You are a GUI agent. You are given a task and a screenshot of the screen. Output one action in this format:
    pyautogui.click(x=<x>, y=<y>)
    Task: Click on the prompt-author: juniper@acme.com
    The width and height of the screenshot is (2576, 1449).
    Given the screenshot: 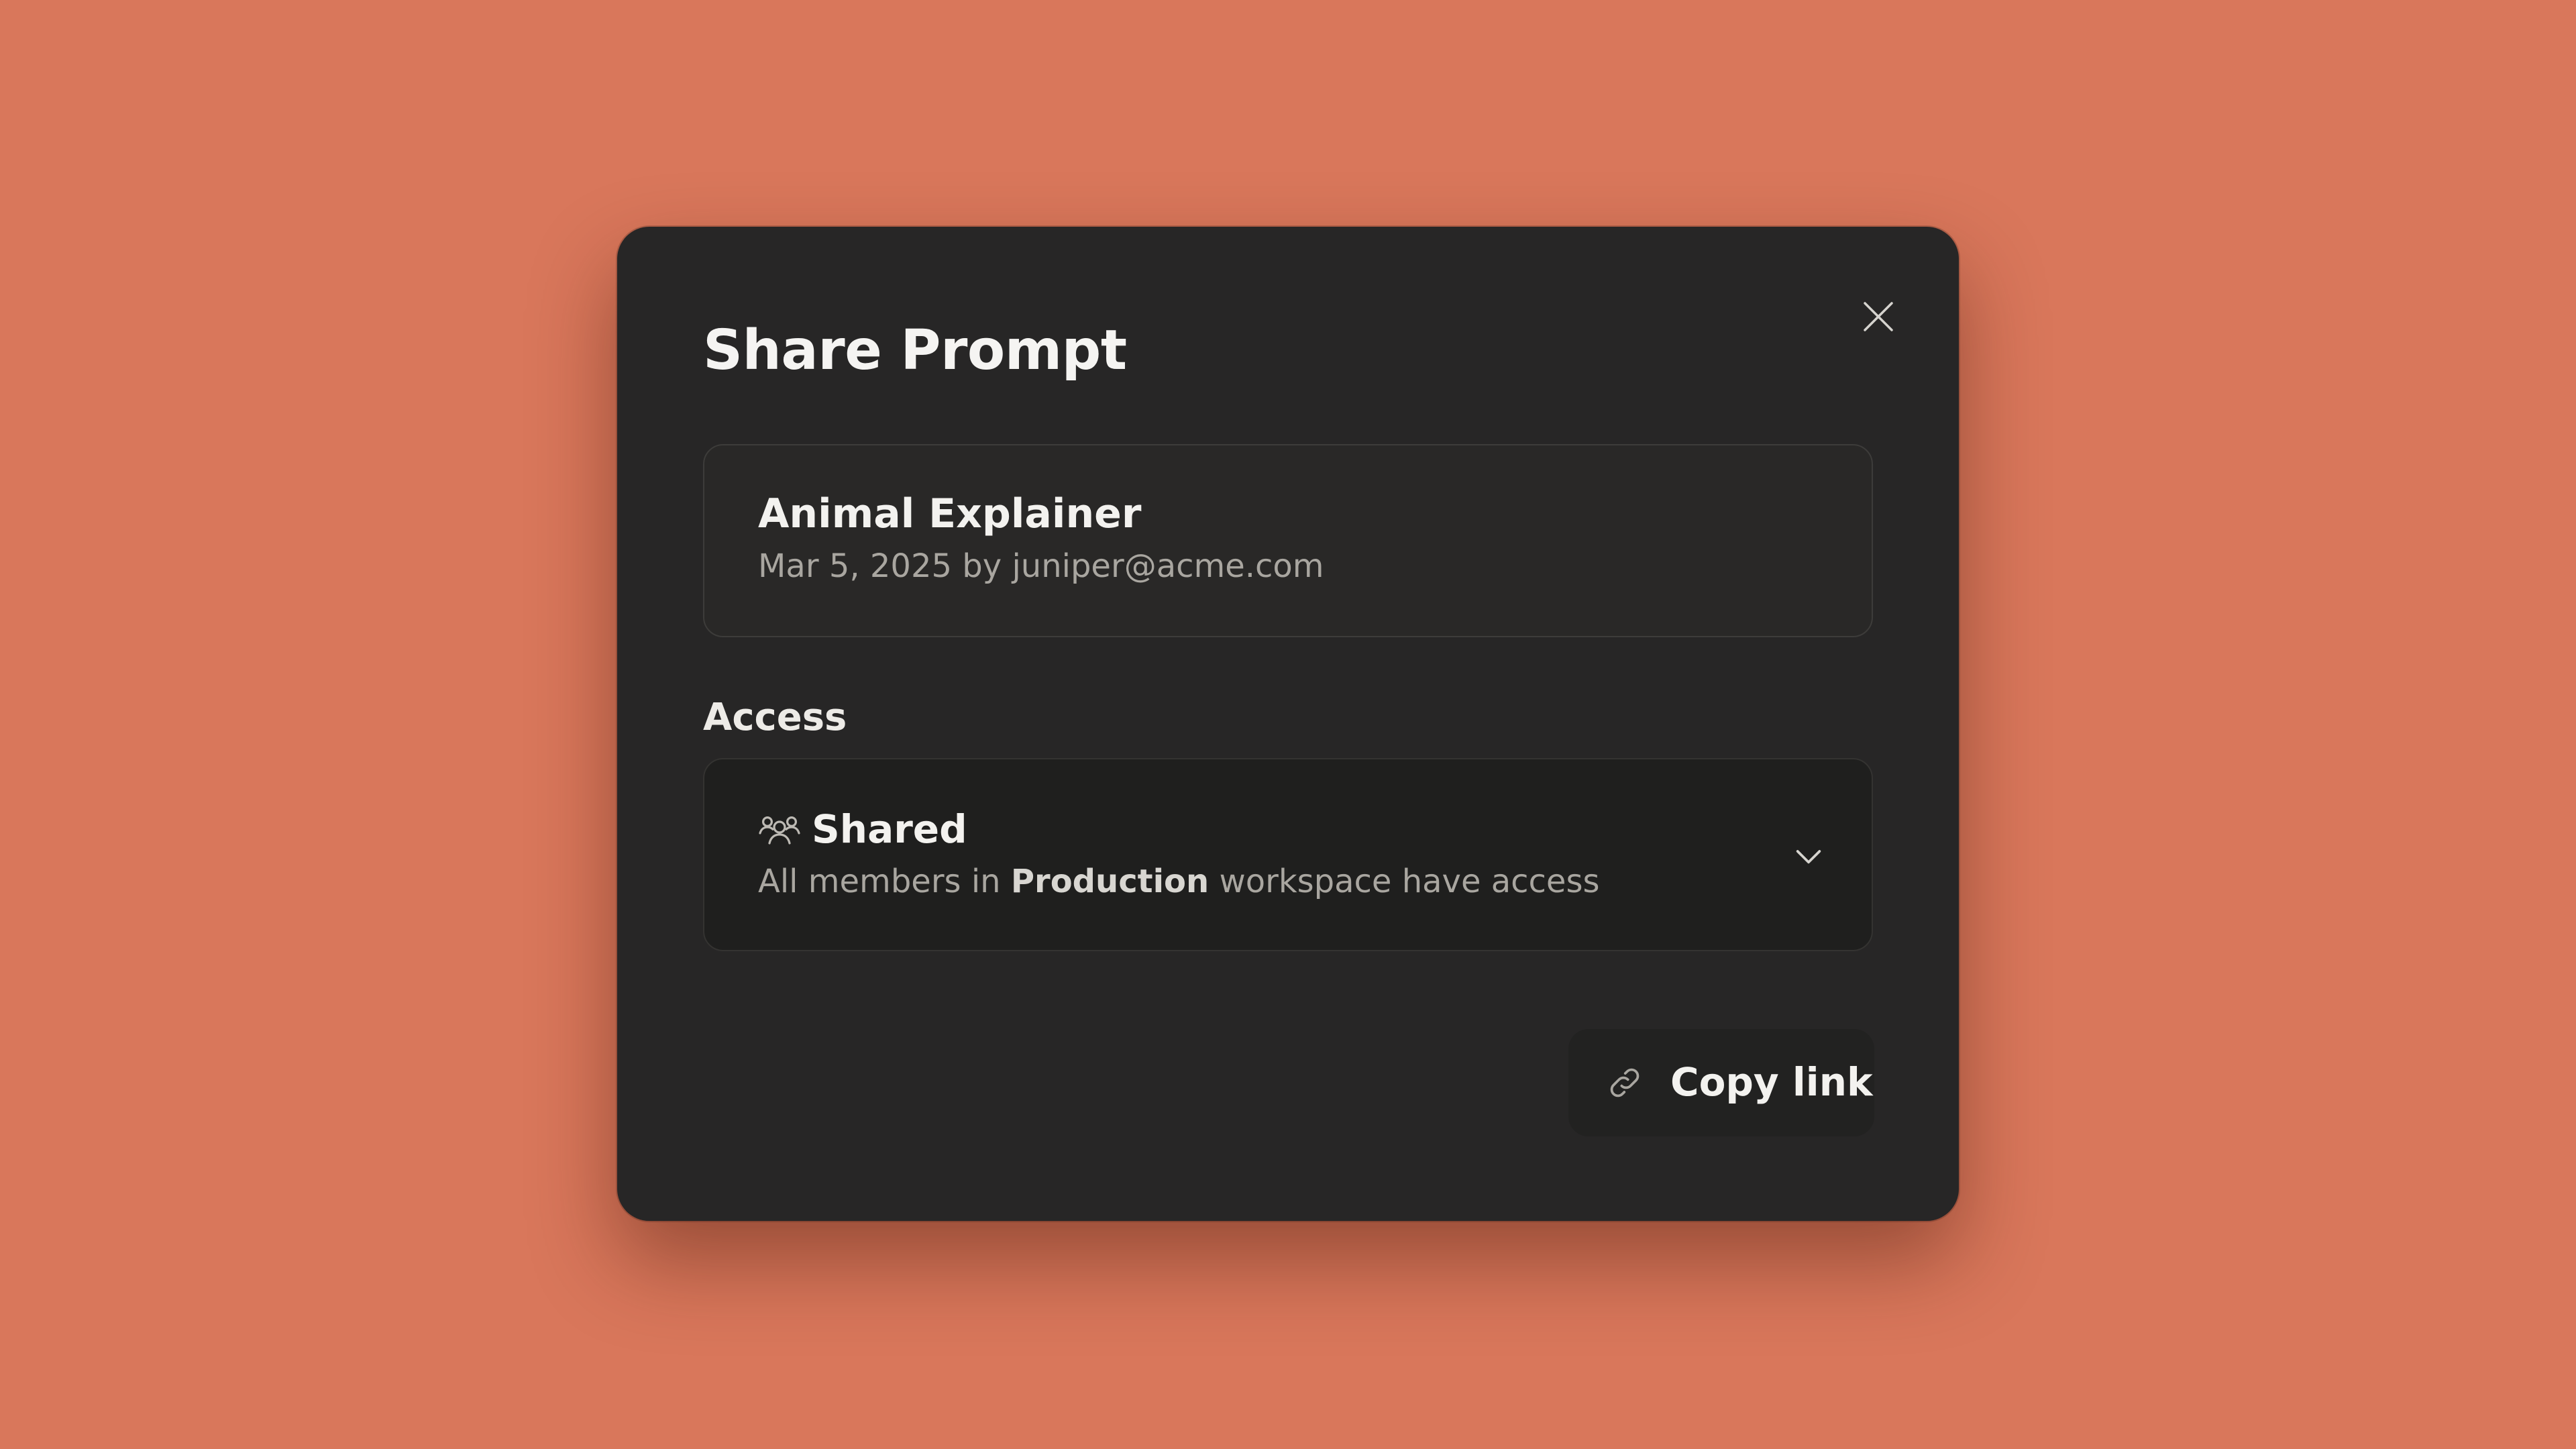 What is the action you would take?
    pyautogui.click(x=1168, y=566)
    